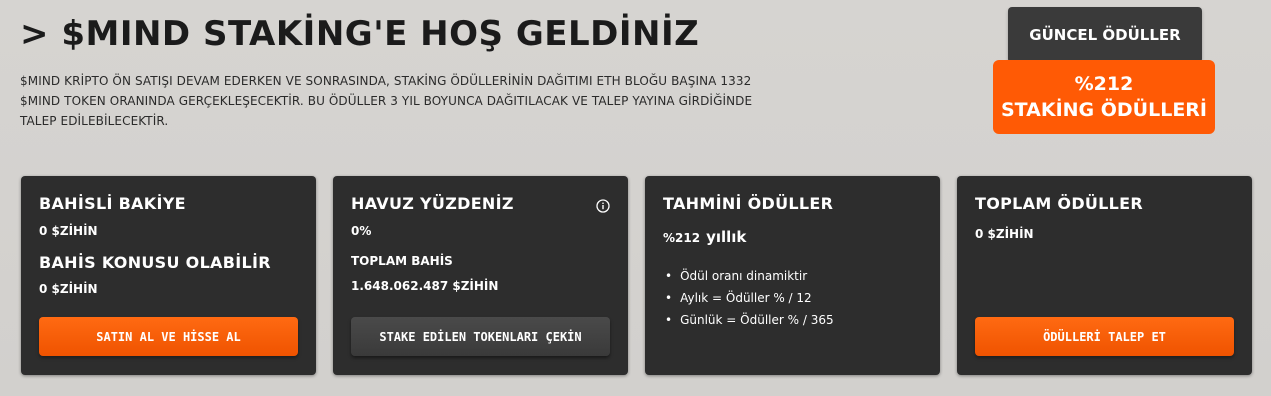  I want to click on staking-rewards-badge: %212 STAKİNG ÖDÜLLERİ, so click(1104, 97).